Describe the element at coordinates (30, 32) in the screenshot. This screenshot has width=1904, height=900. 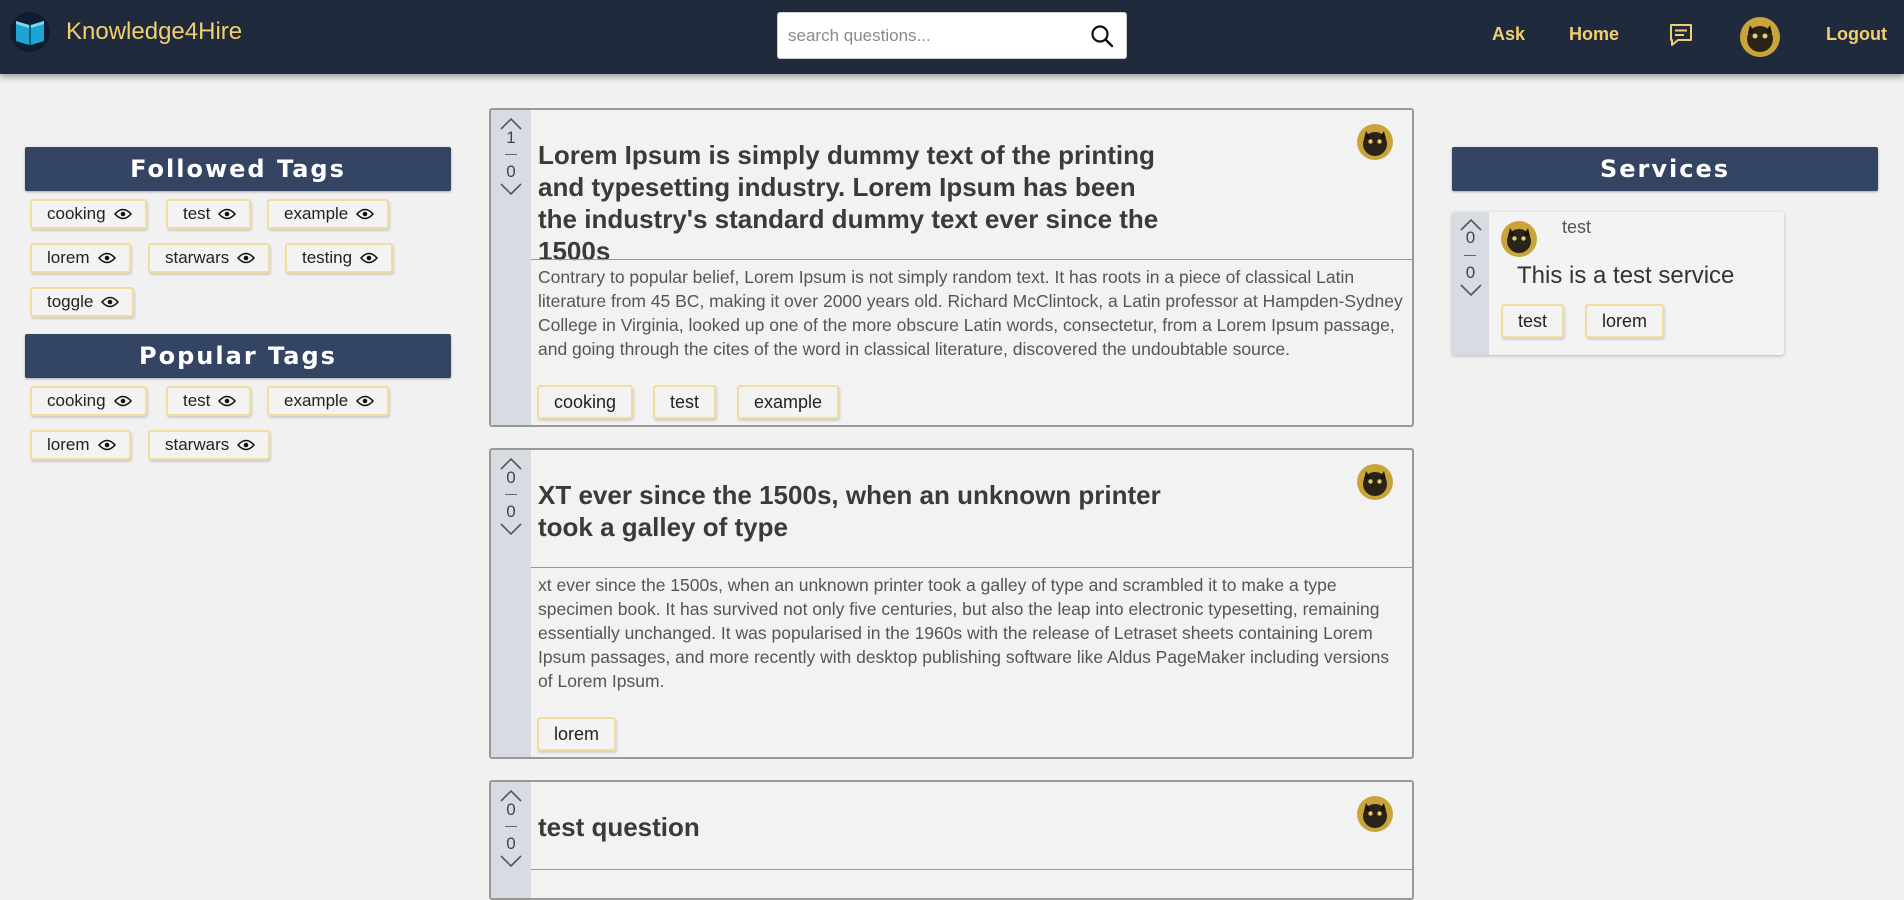
I see `open-book-icon` at that location.